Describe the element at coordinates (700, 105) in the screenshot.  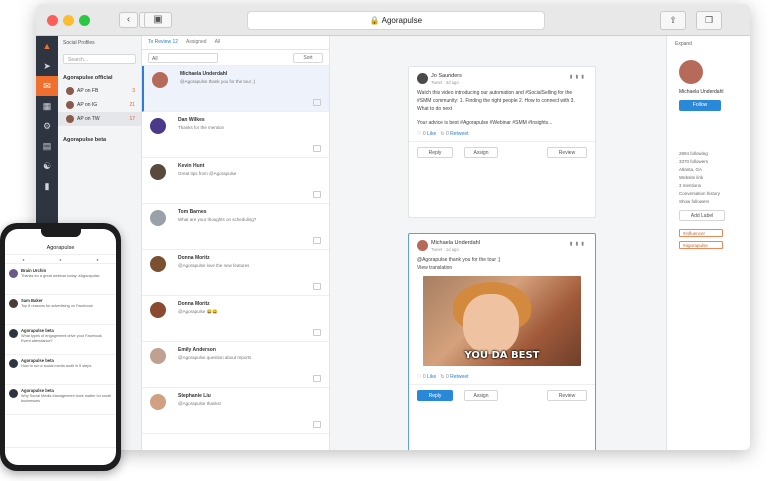
I see `follow-button: Follow` at that location.